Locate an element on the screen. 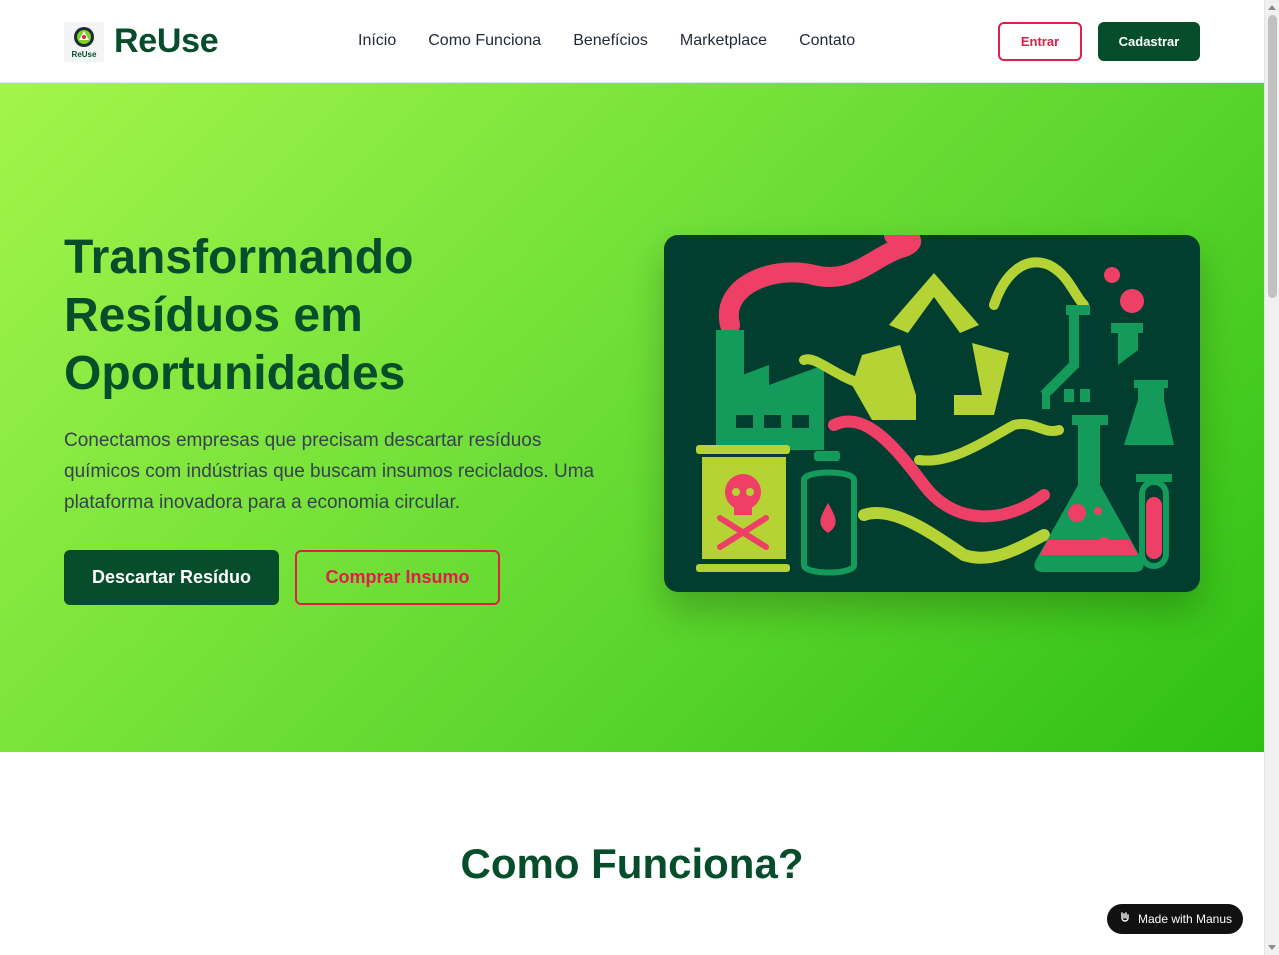  scroll-thumb is located at coordinates (1272, 156).